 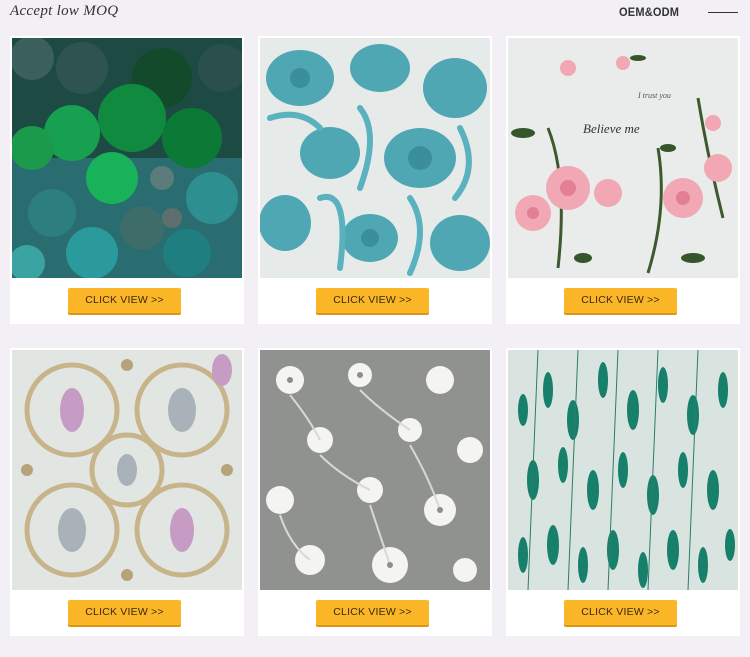 I want to click on hamburger-line-icon, so click(x=723, y=12).